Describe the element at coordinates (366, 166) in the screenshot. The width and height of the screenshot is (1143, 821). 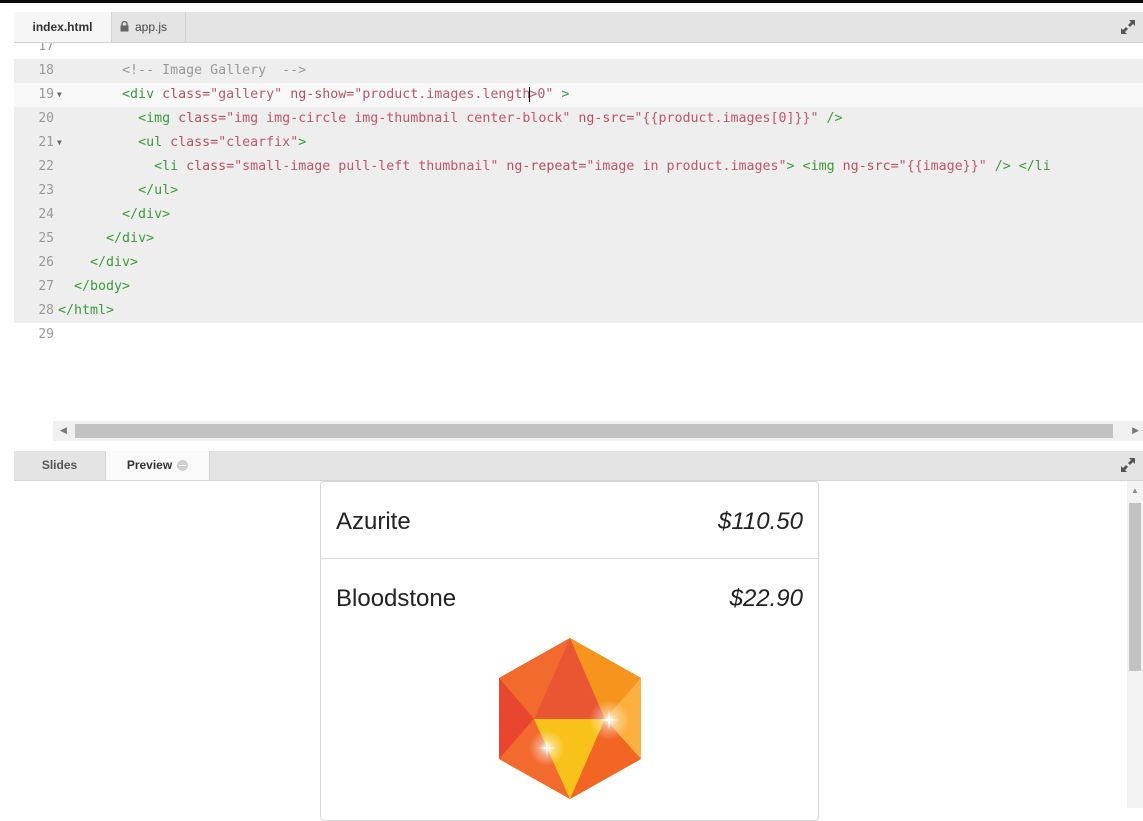
I see `code-token: "small-image pull-left thumbnail"` at that location.